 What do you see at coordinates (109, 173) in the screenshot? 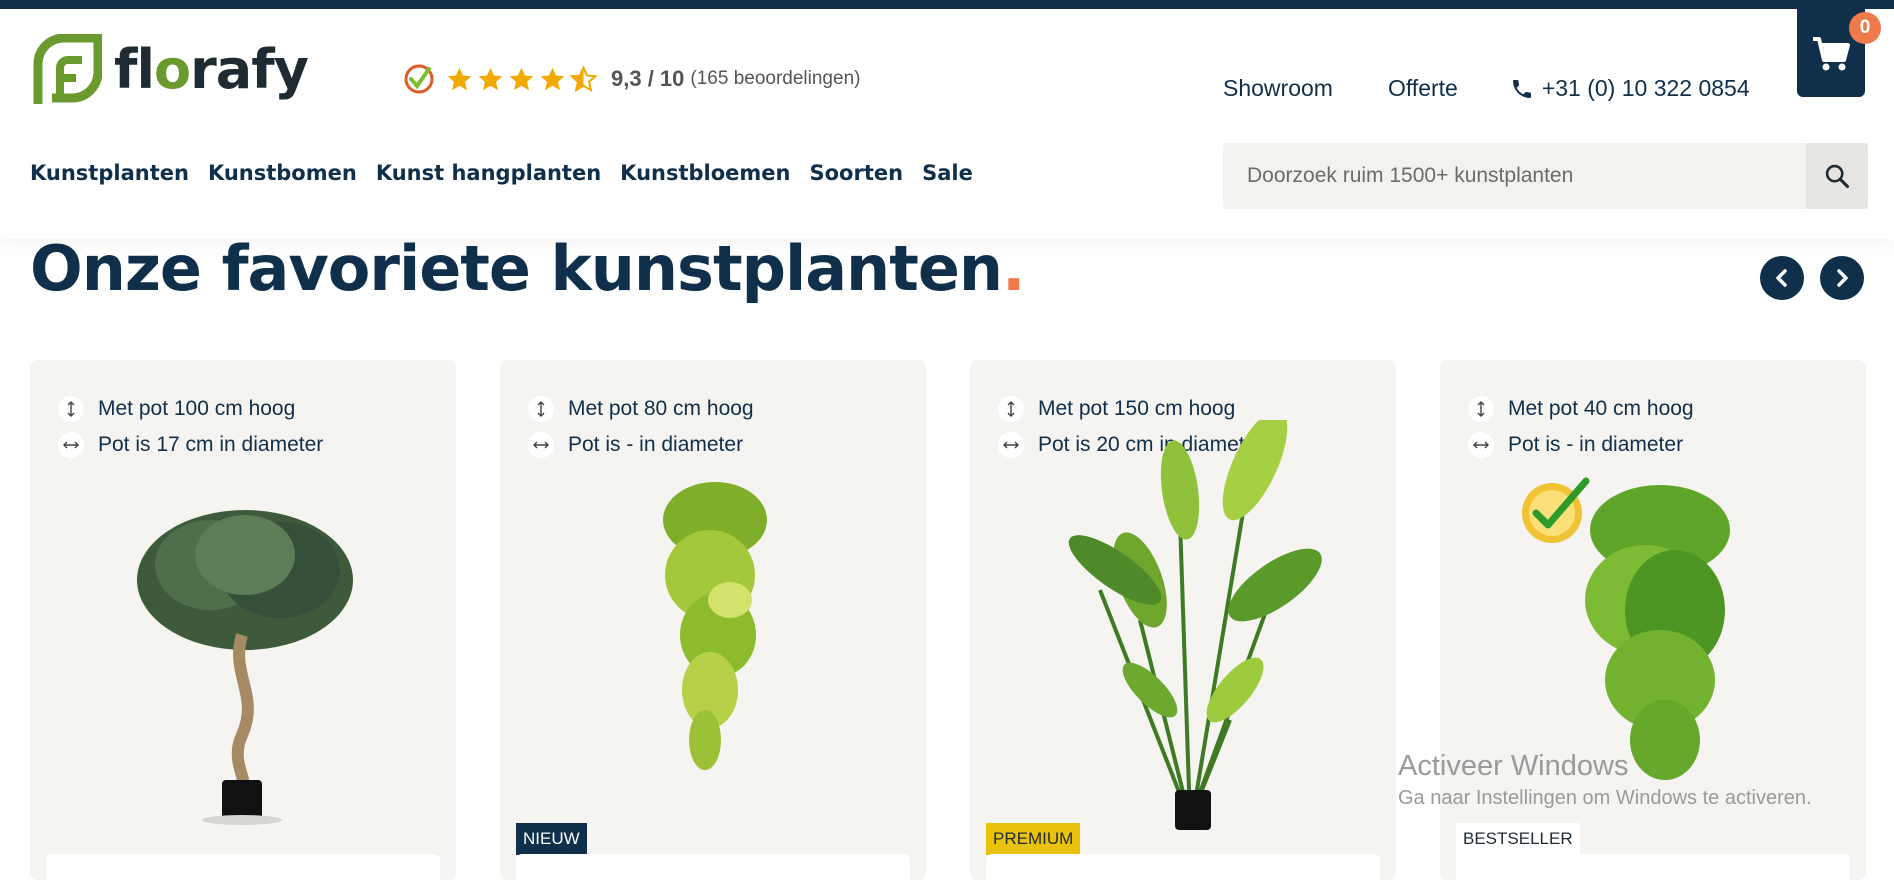
I see `nav-item-kunstplanten: Kunstplanten` at bounding box center [109, 173].